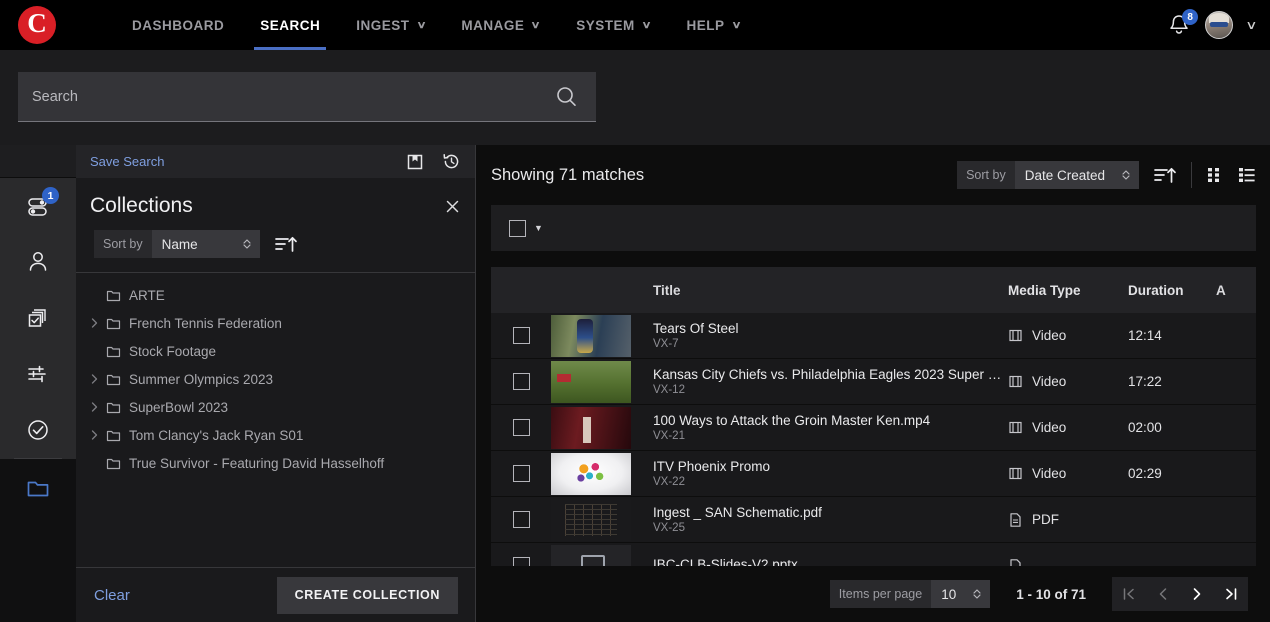 This screenshot has width=1270, height=622. I want to click on search-box, so click(307, 97).